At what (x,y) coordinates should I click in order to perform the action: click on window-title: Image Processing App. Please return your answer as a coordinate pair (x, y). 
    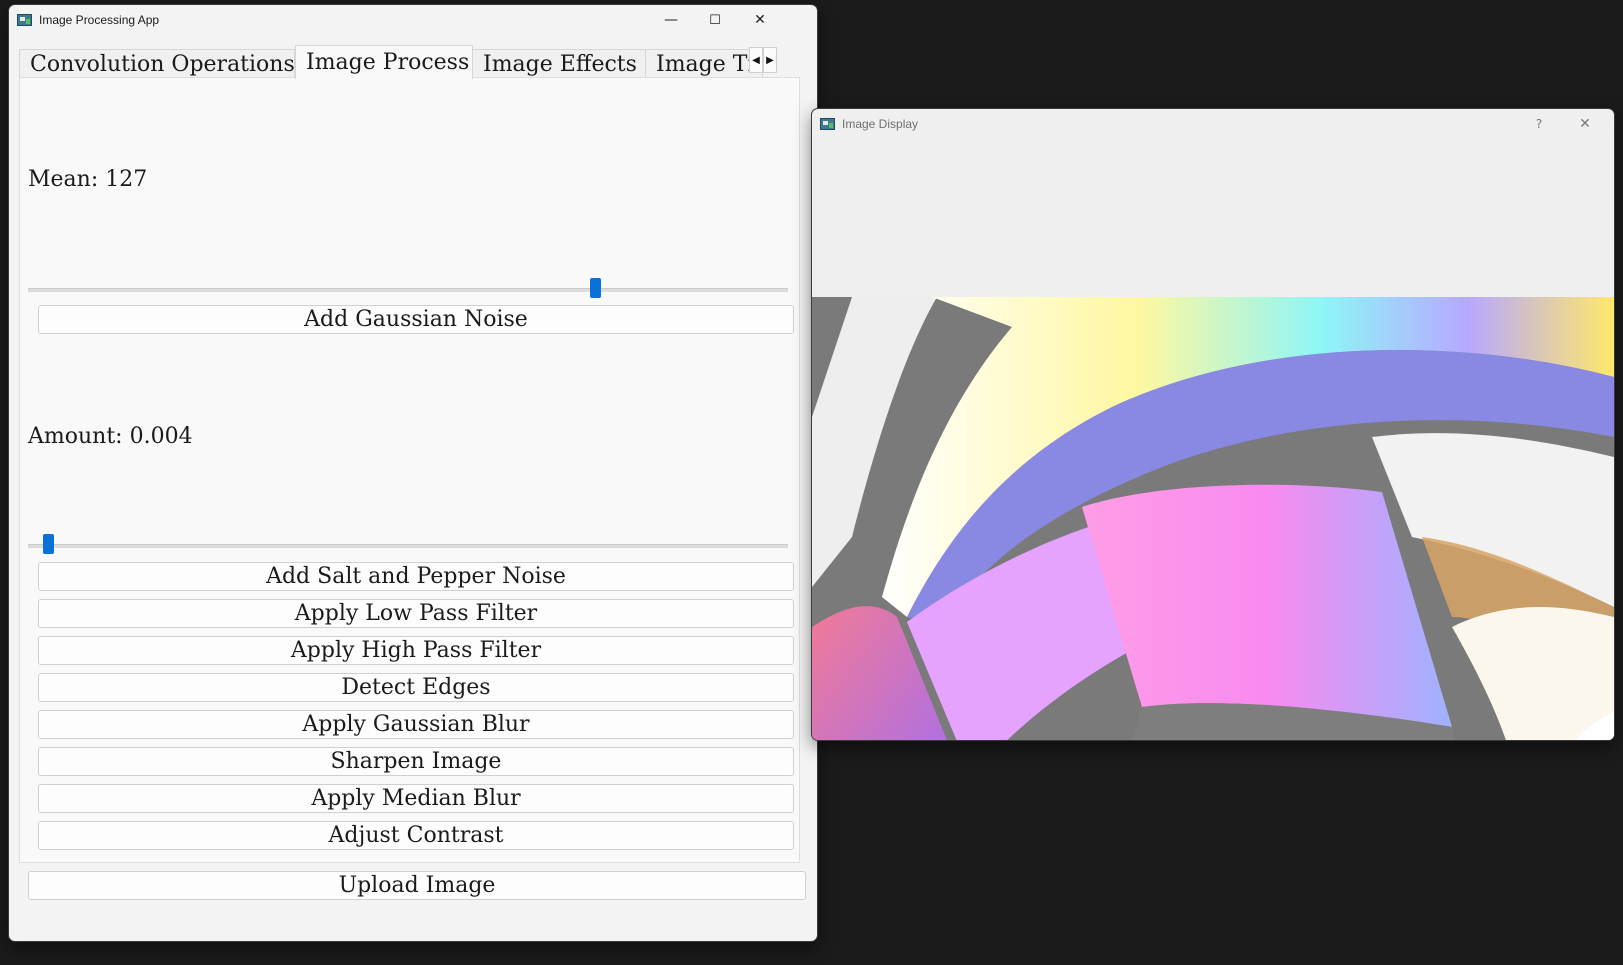
    Looking at the image, I should click on (99, 20).